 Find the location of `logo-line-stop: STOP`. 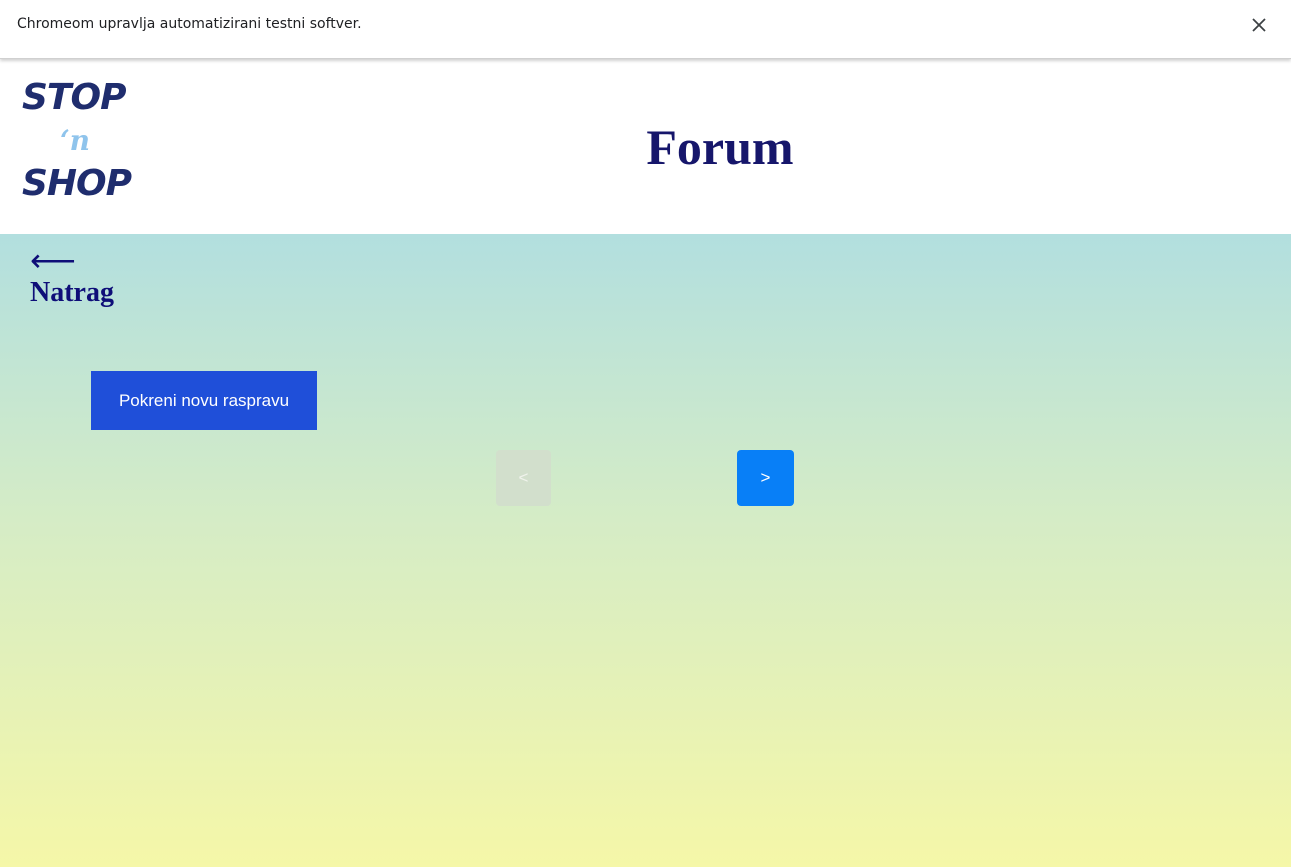

logo-line-stop: STOP is located at coordinates (74, 97).